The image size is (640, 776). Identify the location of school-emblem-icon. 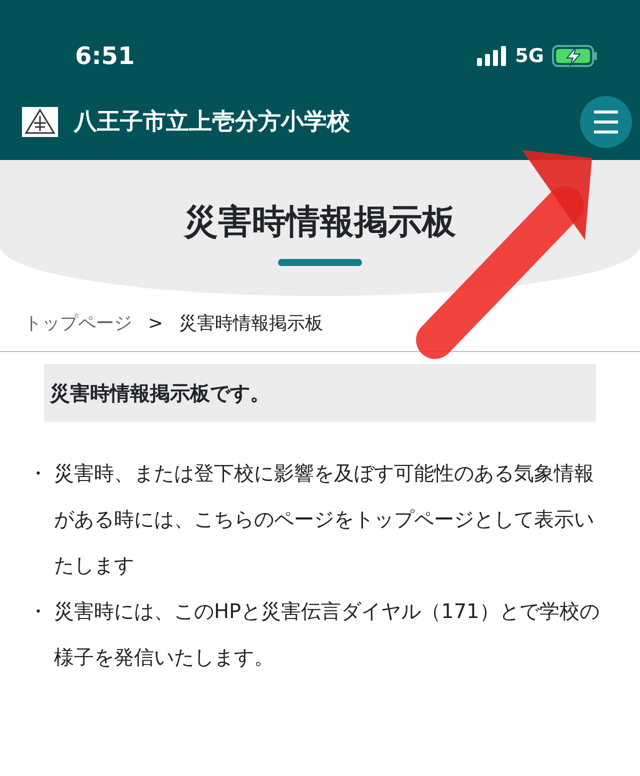
(40, 122).